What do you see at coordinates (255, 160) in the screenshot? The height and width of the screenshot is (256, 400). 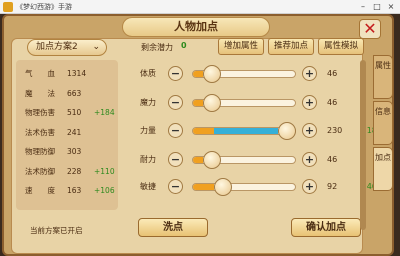 I see `attribute-row: 耐力 − +46` at bounding box center [255, 160].